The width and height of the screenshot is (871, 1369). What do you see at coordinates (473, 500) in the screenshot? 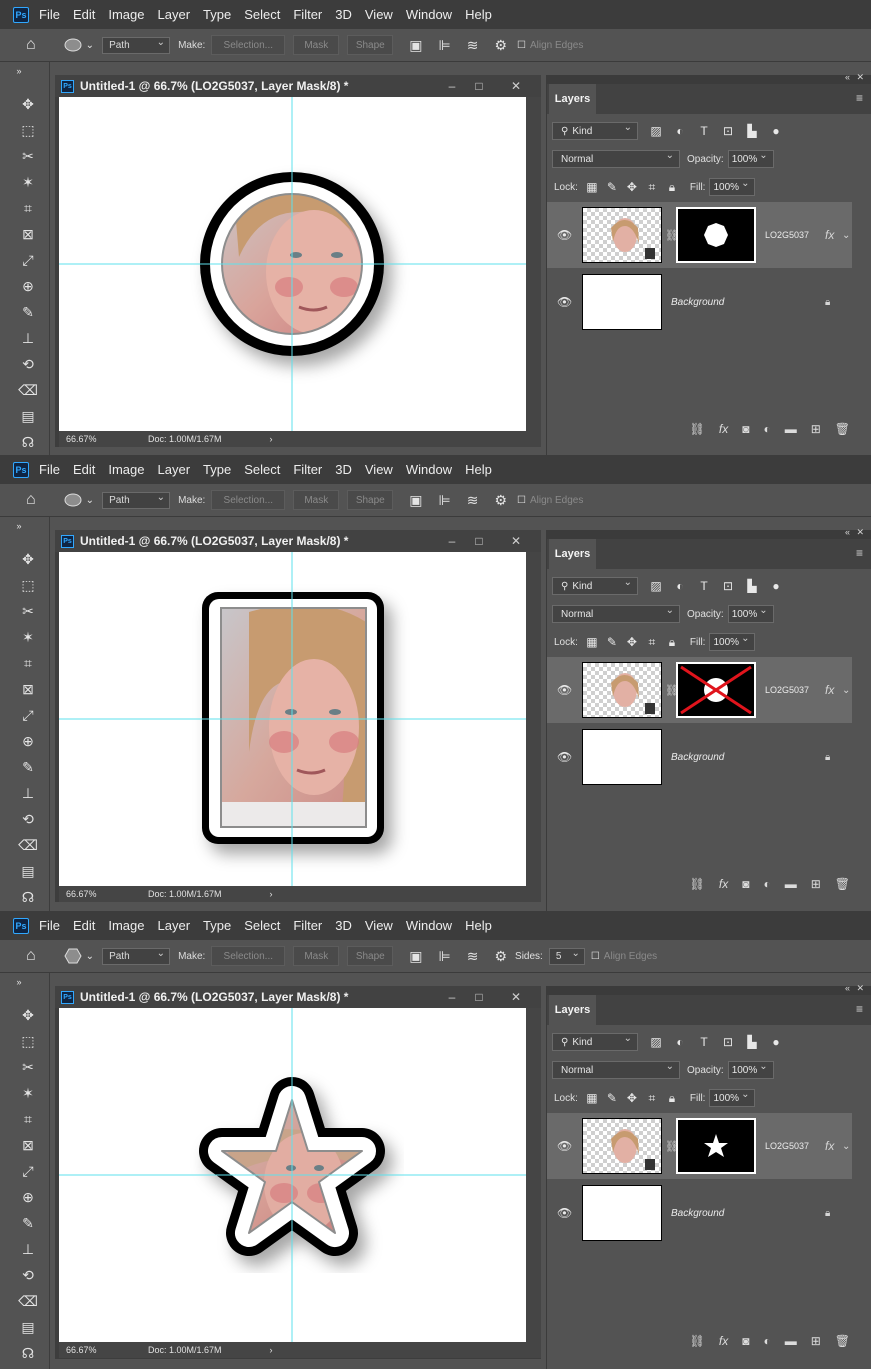
I see `path-arrangement-icon: ≋` at bounding box center [473, 500].